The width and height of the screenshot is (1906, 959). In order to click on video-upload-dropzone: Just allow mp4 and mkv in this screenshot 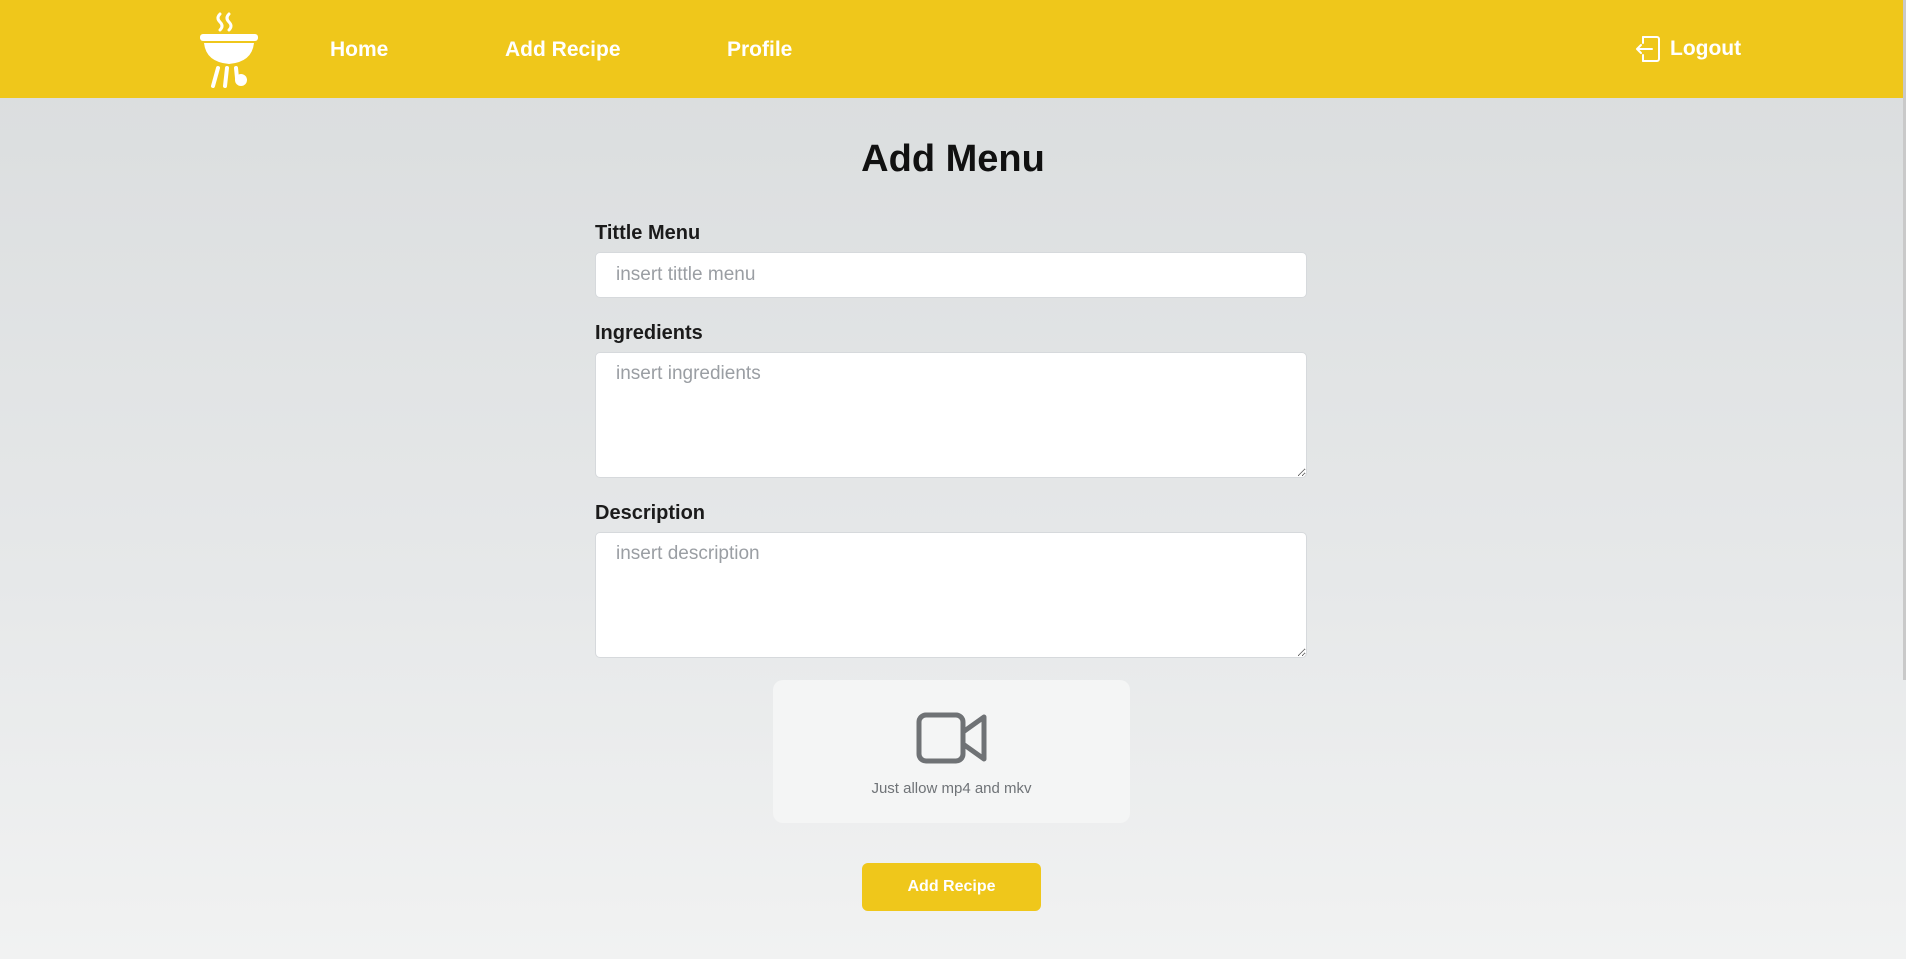, I will do `click(951, 751)`.